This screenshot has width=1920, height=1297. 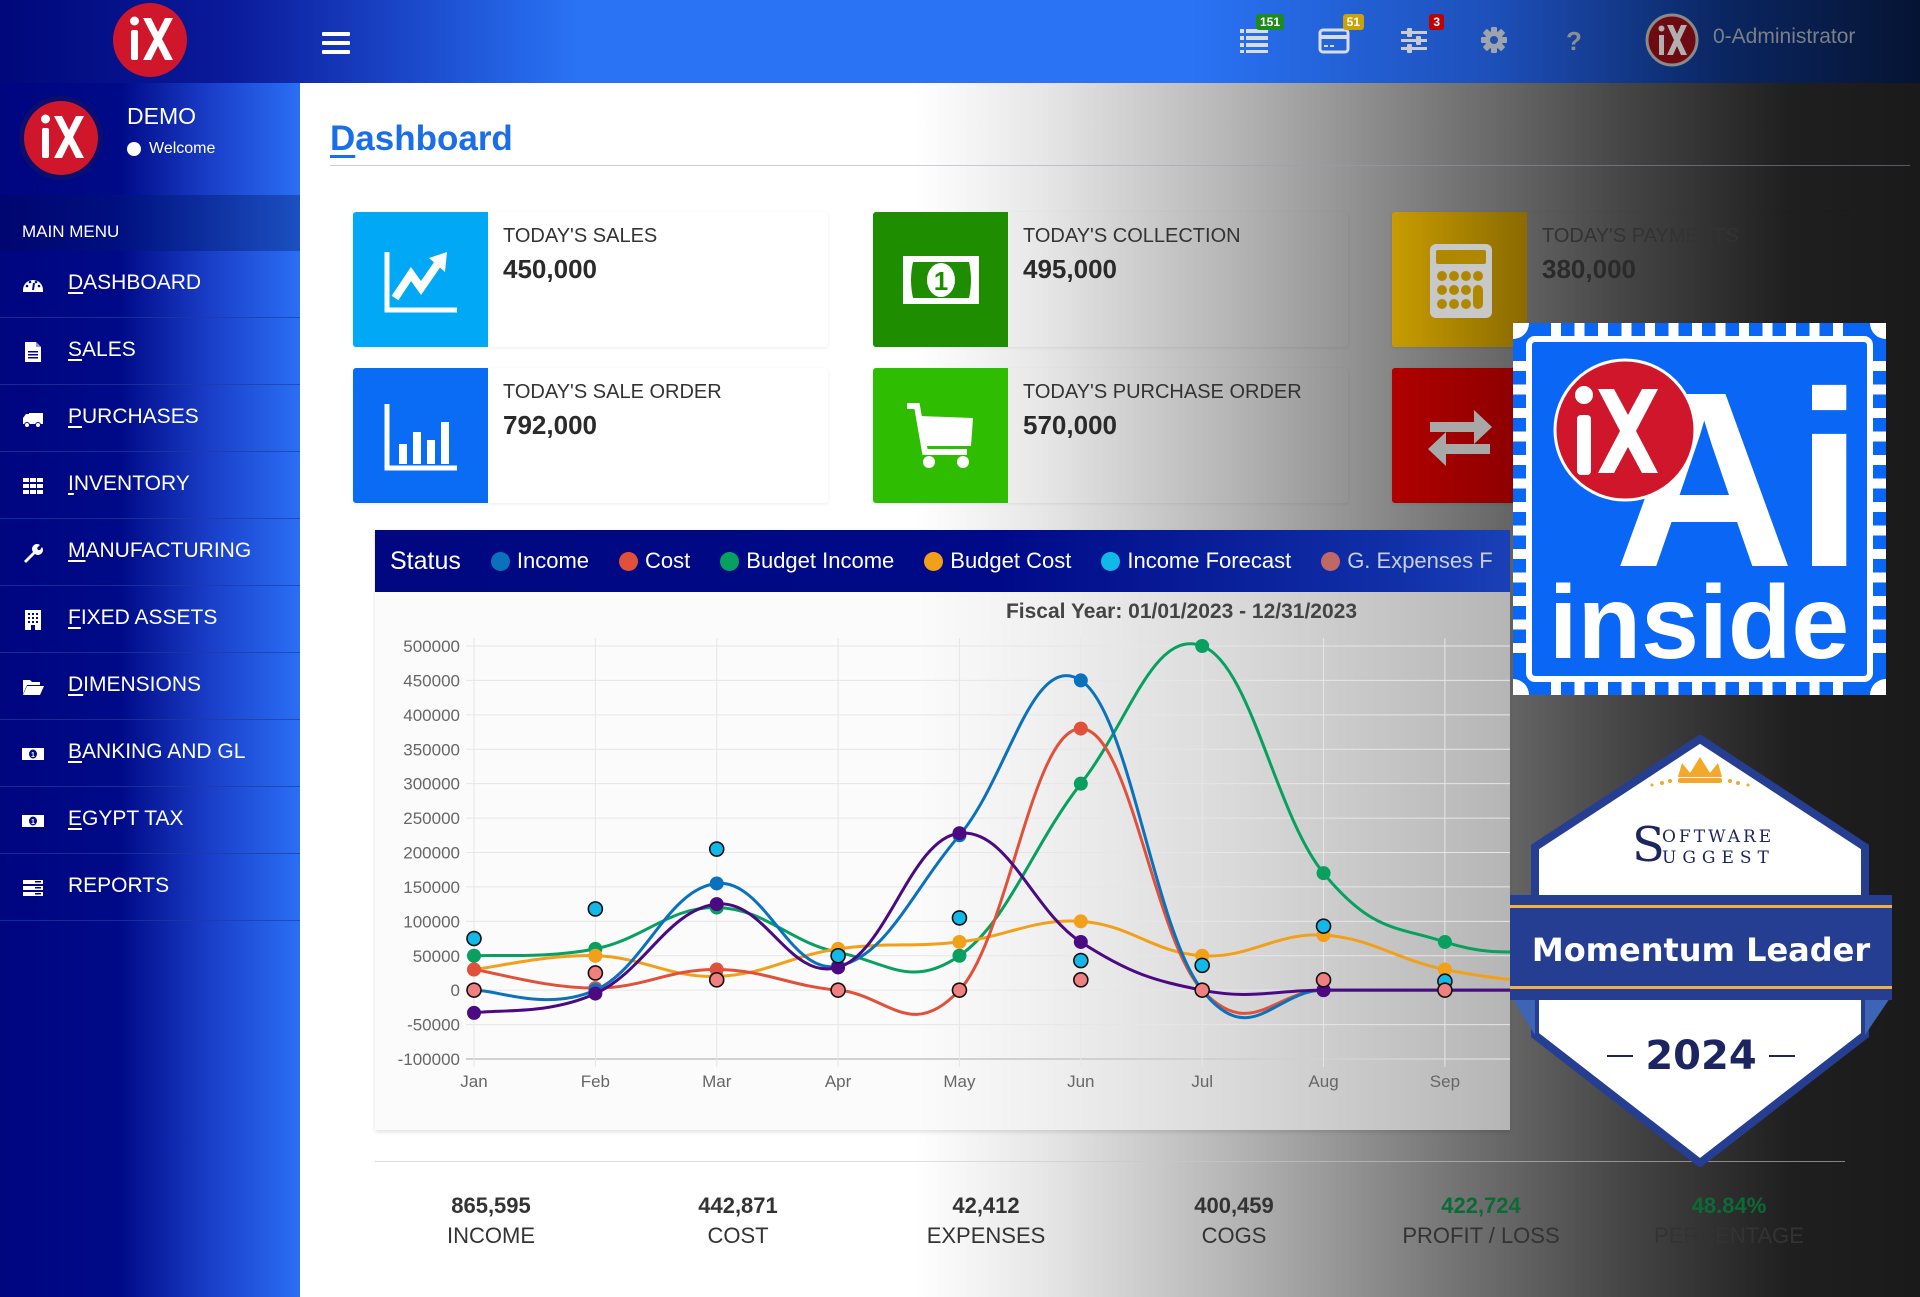 What do you see at coordinates (491, 1221) in the screenshot?
I see `summary-income: 865,595 INCOME` at bounding box center [491, 1221].